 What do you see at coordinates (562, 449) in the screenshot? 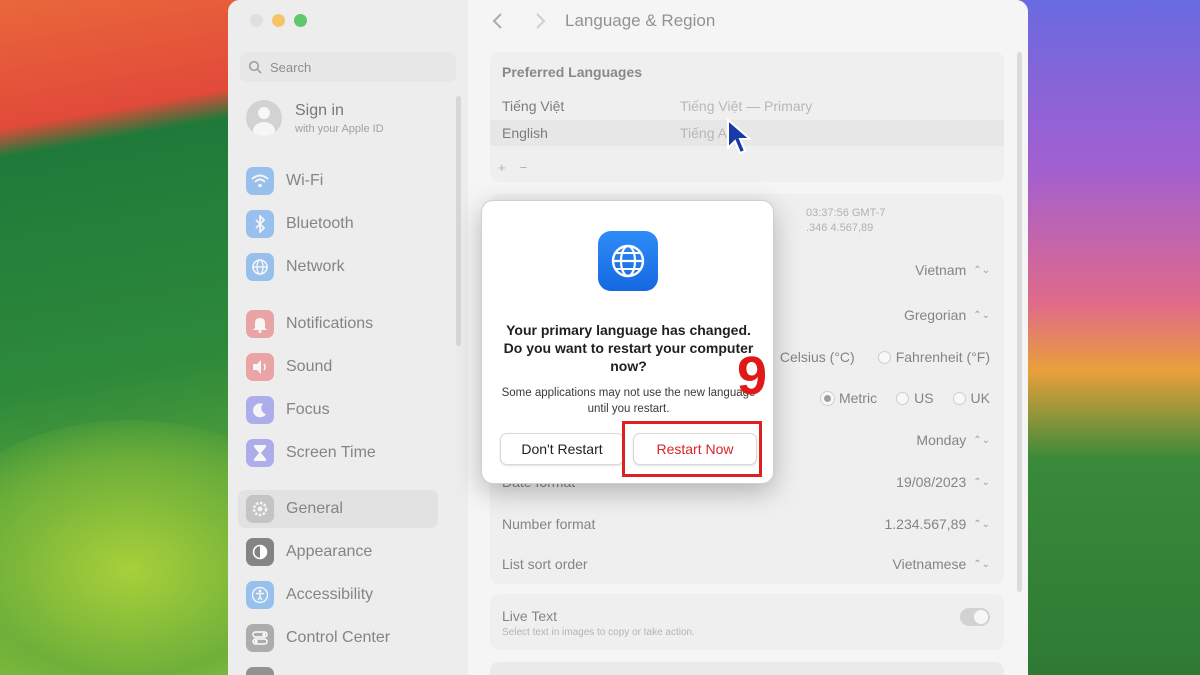
I see `dont-restart-button: Don't Restart` at bounding box center [562, 449].